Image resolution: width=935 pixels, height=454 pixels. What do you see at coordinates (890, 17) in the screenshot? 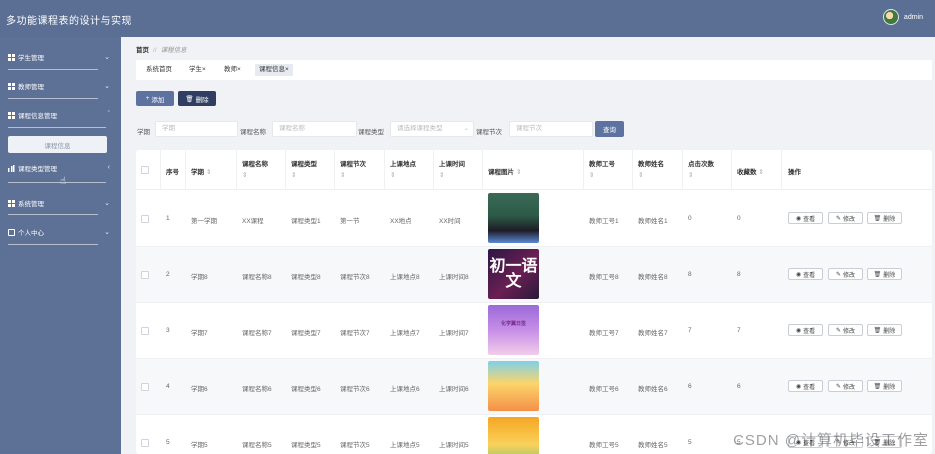
I see `avatar` at bounding box center [890, 17].